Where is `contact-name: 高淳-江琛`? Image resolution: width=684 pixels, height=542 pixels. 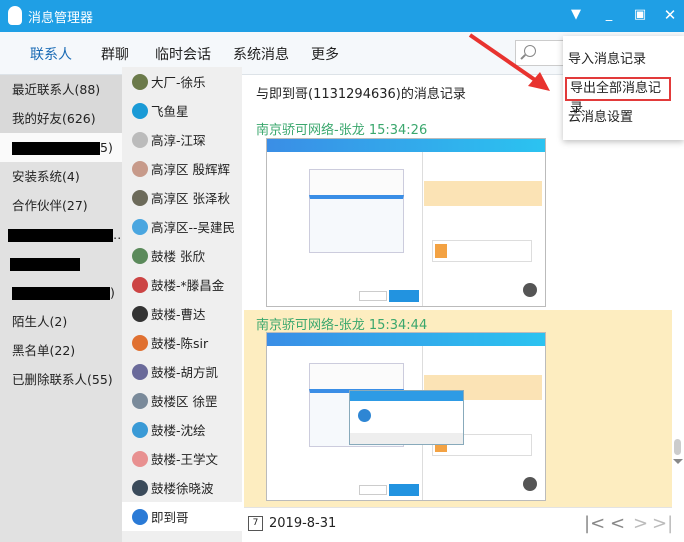 contact-name: 高淳-江琛 is located at coordinates (178, 140).